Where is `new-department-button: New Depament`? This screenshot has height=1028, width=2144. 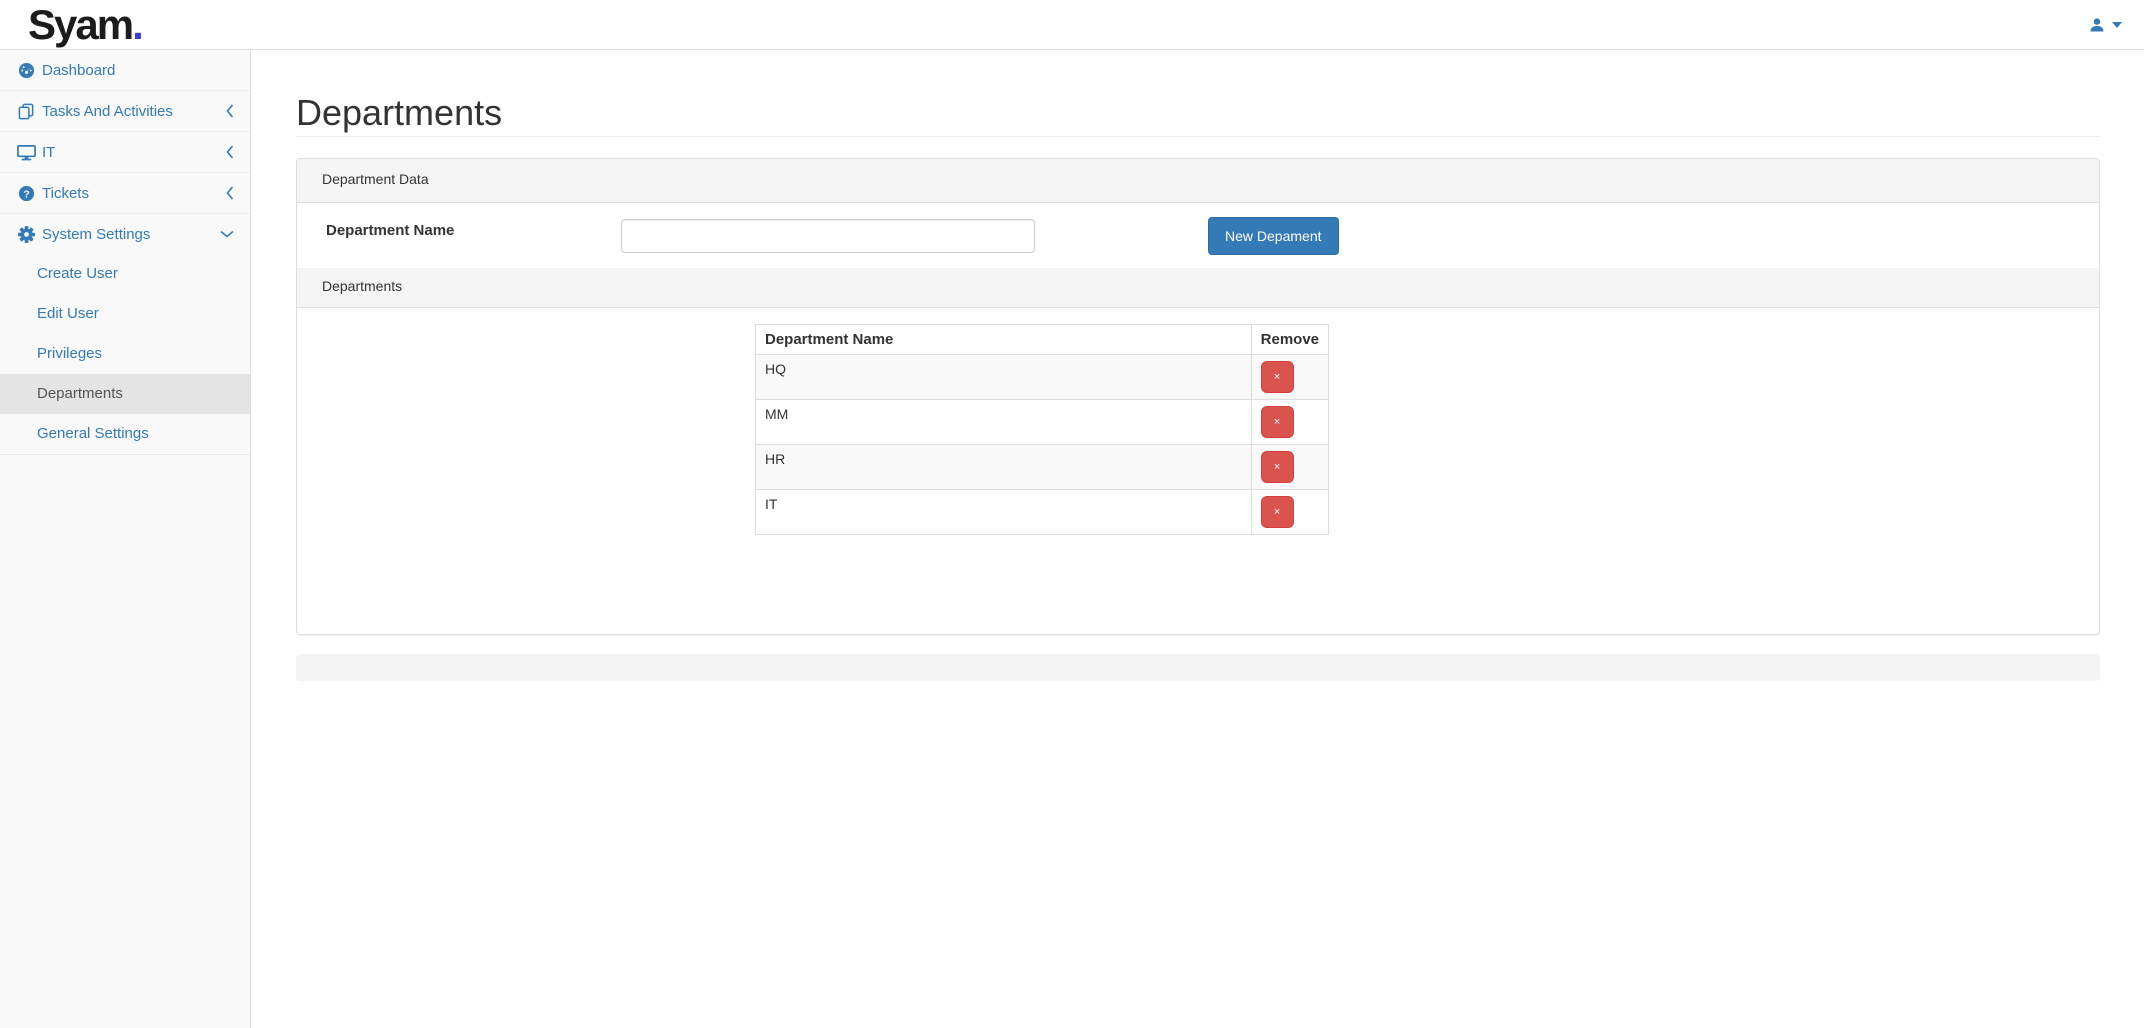 new-department-button: New Depament is located at coordinates (1273, 236).